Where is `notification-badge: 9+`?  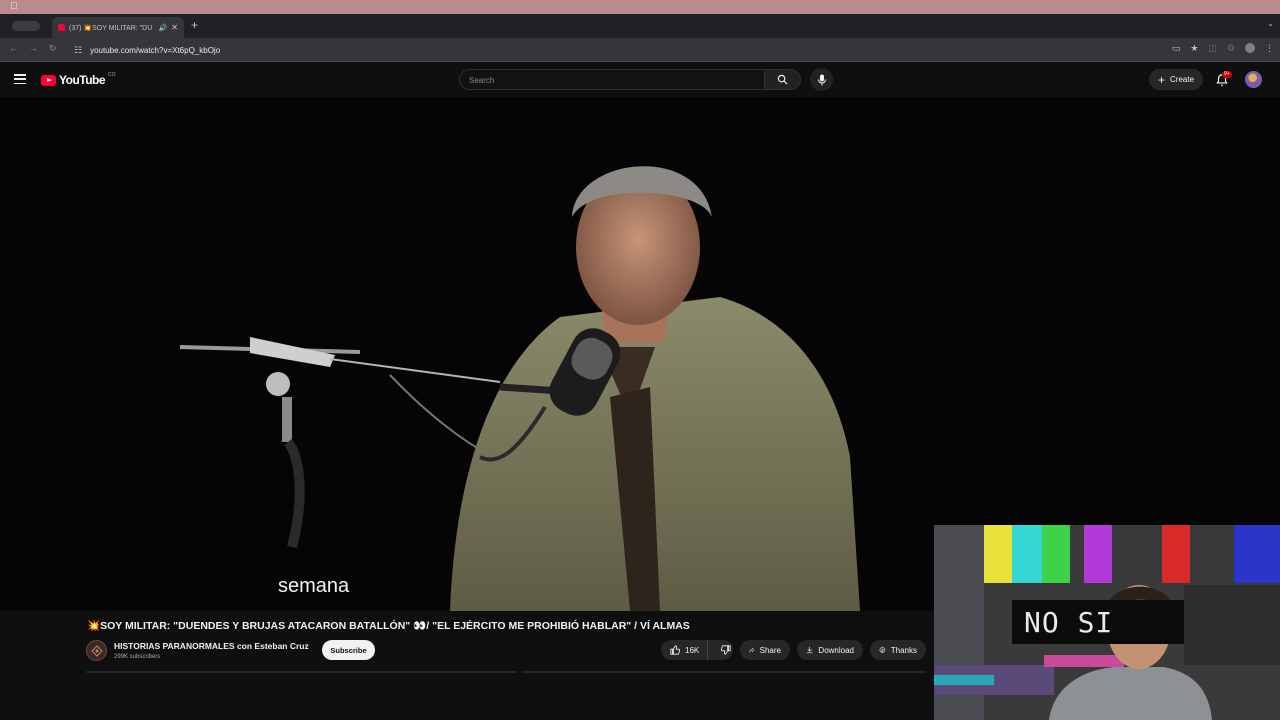 notification-badge: 9+ is located at coordinates (1227, 74).